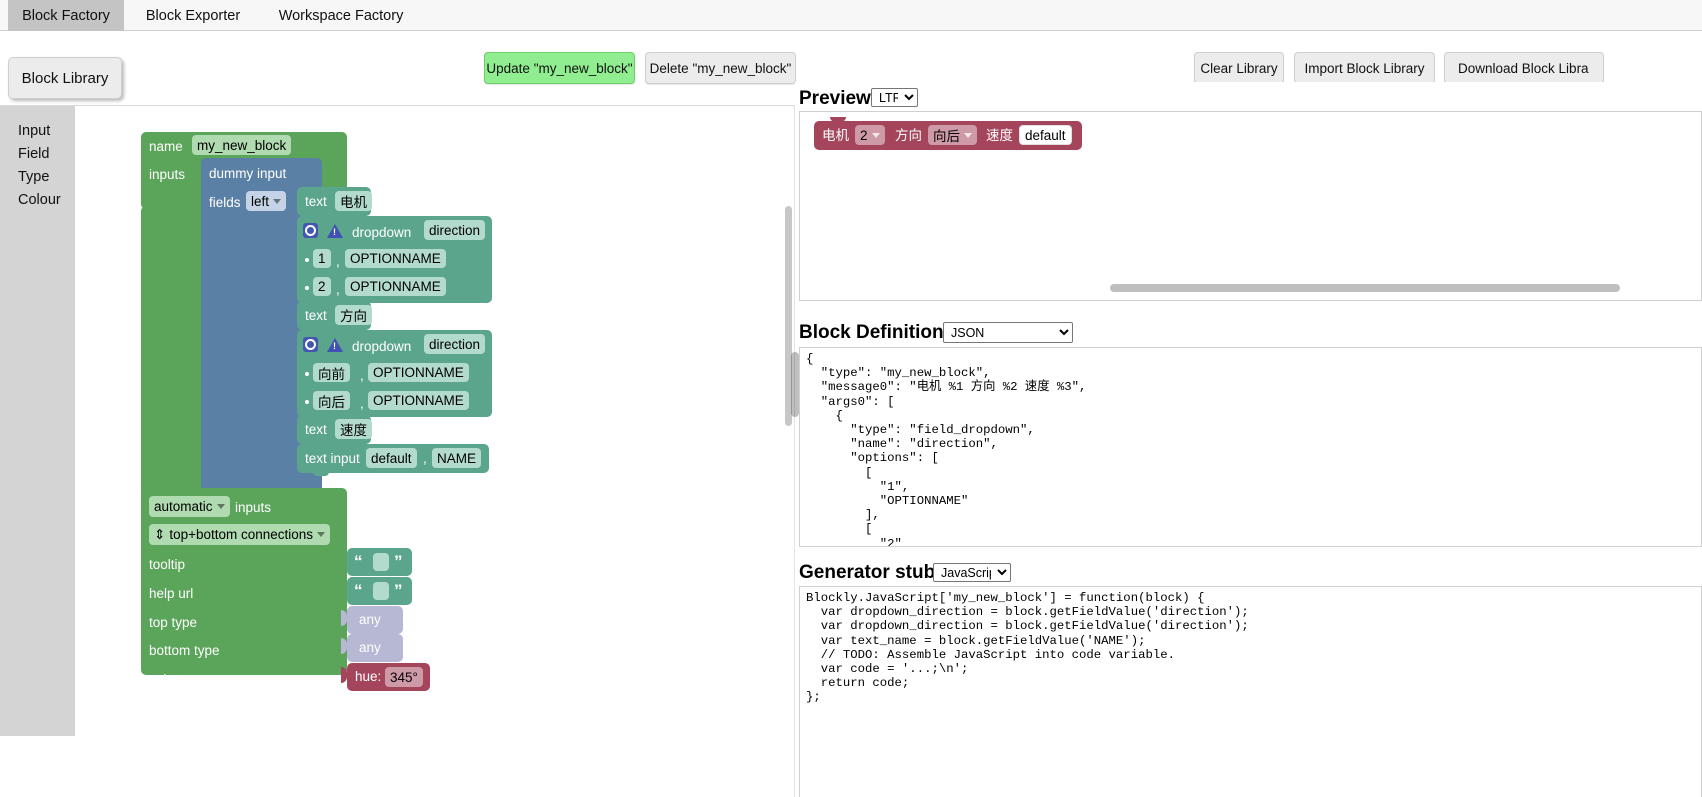 The image size is (1702, 797). Describe the element at coordinates (184, 650) in the screenshot. I see `bottom-type-label: bottom type` at that location.